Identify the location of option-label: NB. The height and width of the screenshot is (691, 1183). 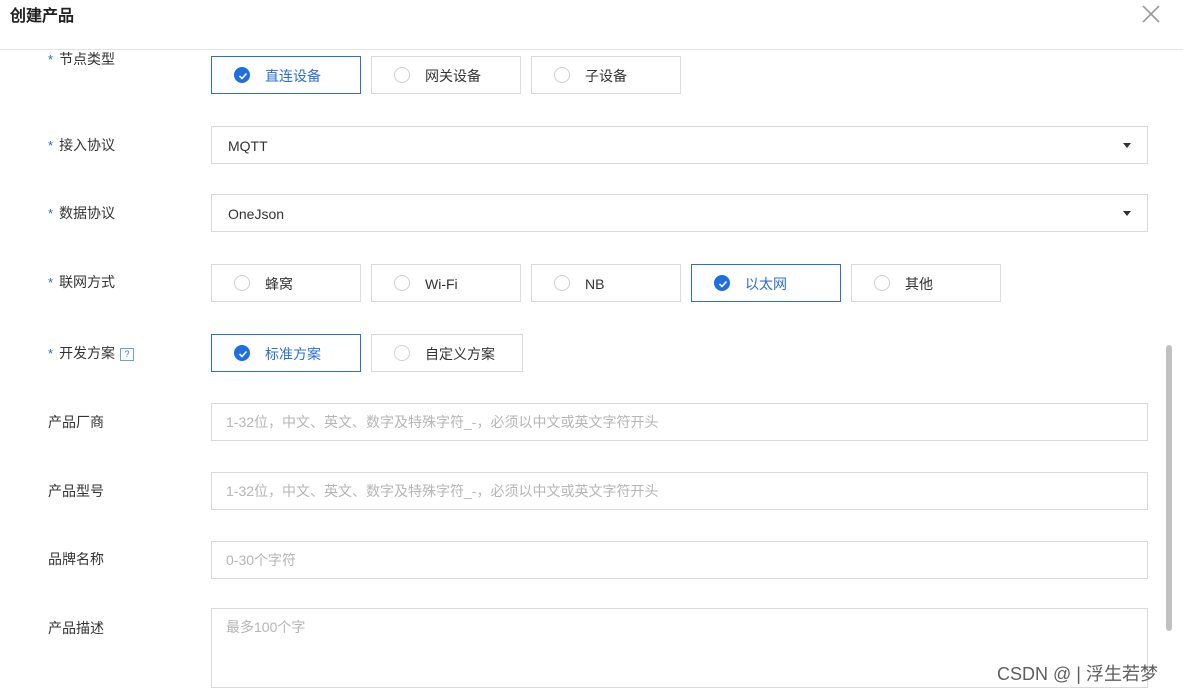
(595, 284).